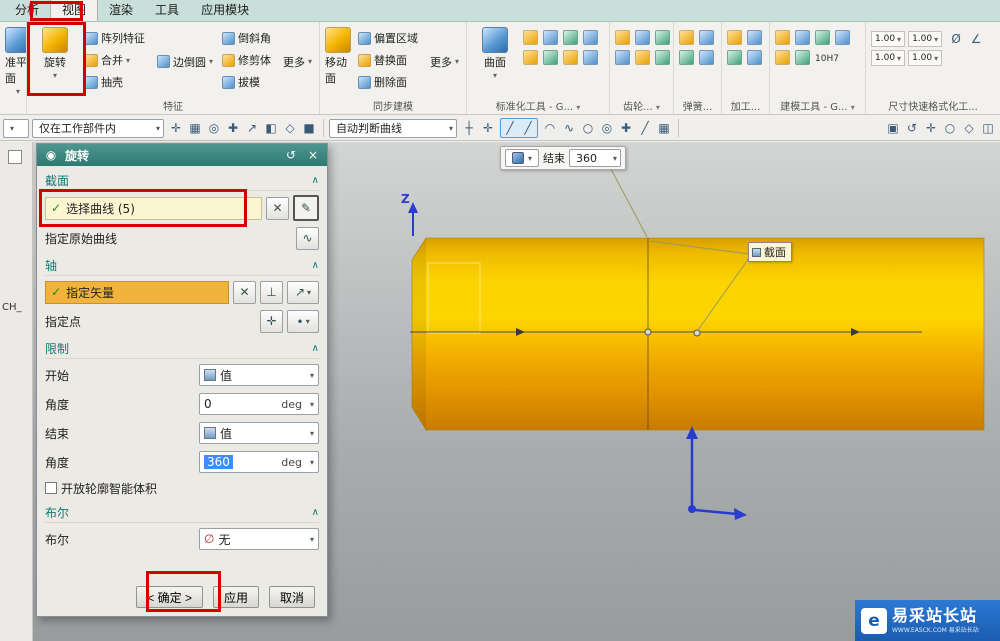 This screenshot has width=1000, height=641. Describe the element at coordinates (469, 128) in the screenshot. I see `point-constructor-icon: ┼` at that location.